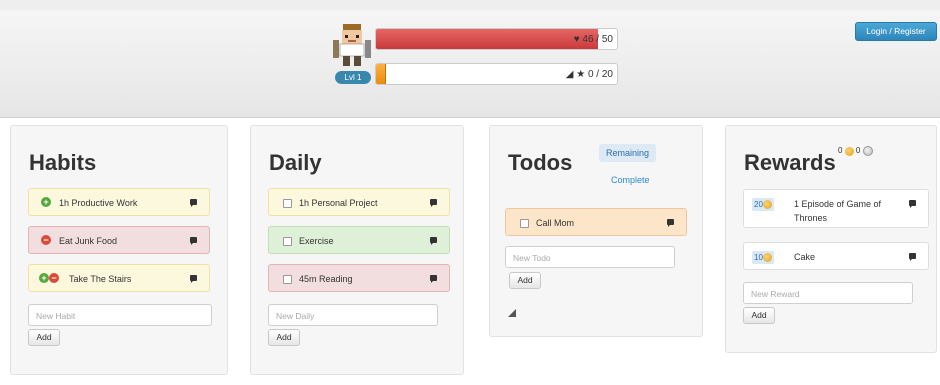 The image size is (940, 385). What do you see at coordinates (44, 337) in the screenshot?
I see `add-habit-button: Add` at bounding box center [44, 337].